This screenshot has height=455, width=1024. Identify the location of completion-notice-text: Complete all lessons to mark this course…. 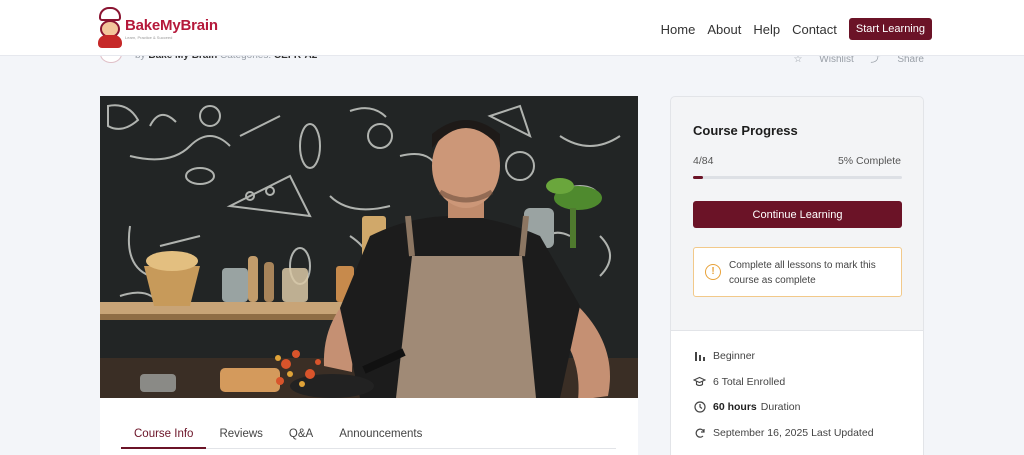
(802, 273).